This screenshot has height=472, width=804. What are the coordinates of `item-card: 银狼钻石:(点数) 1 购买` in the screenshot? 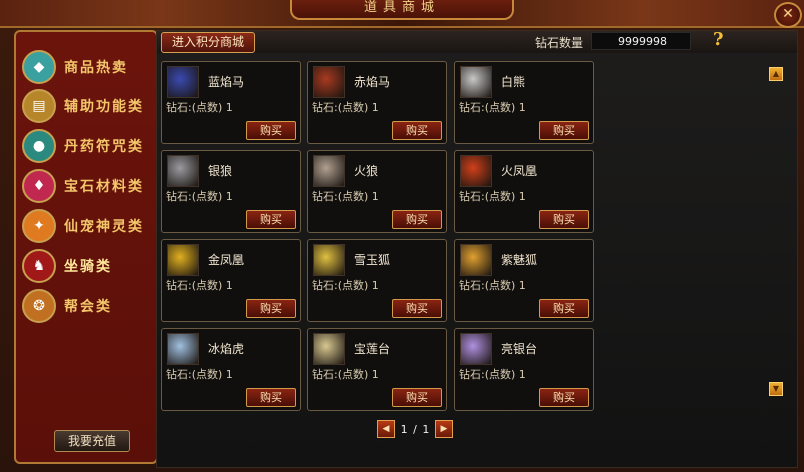 It's located at (231, 191).